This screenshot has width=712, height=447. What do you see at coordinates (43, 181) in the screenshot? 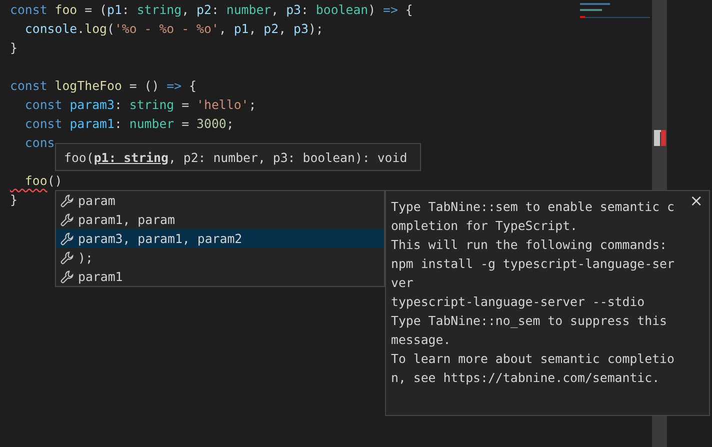
I see `code-line: foo()` at bounding box center [43, 181].